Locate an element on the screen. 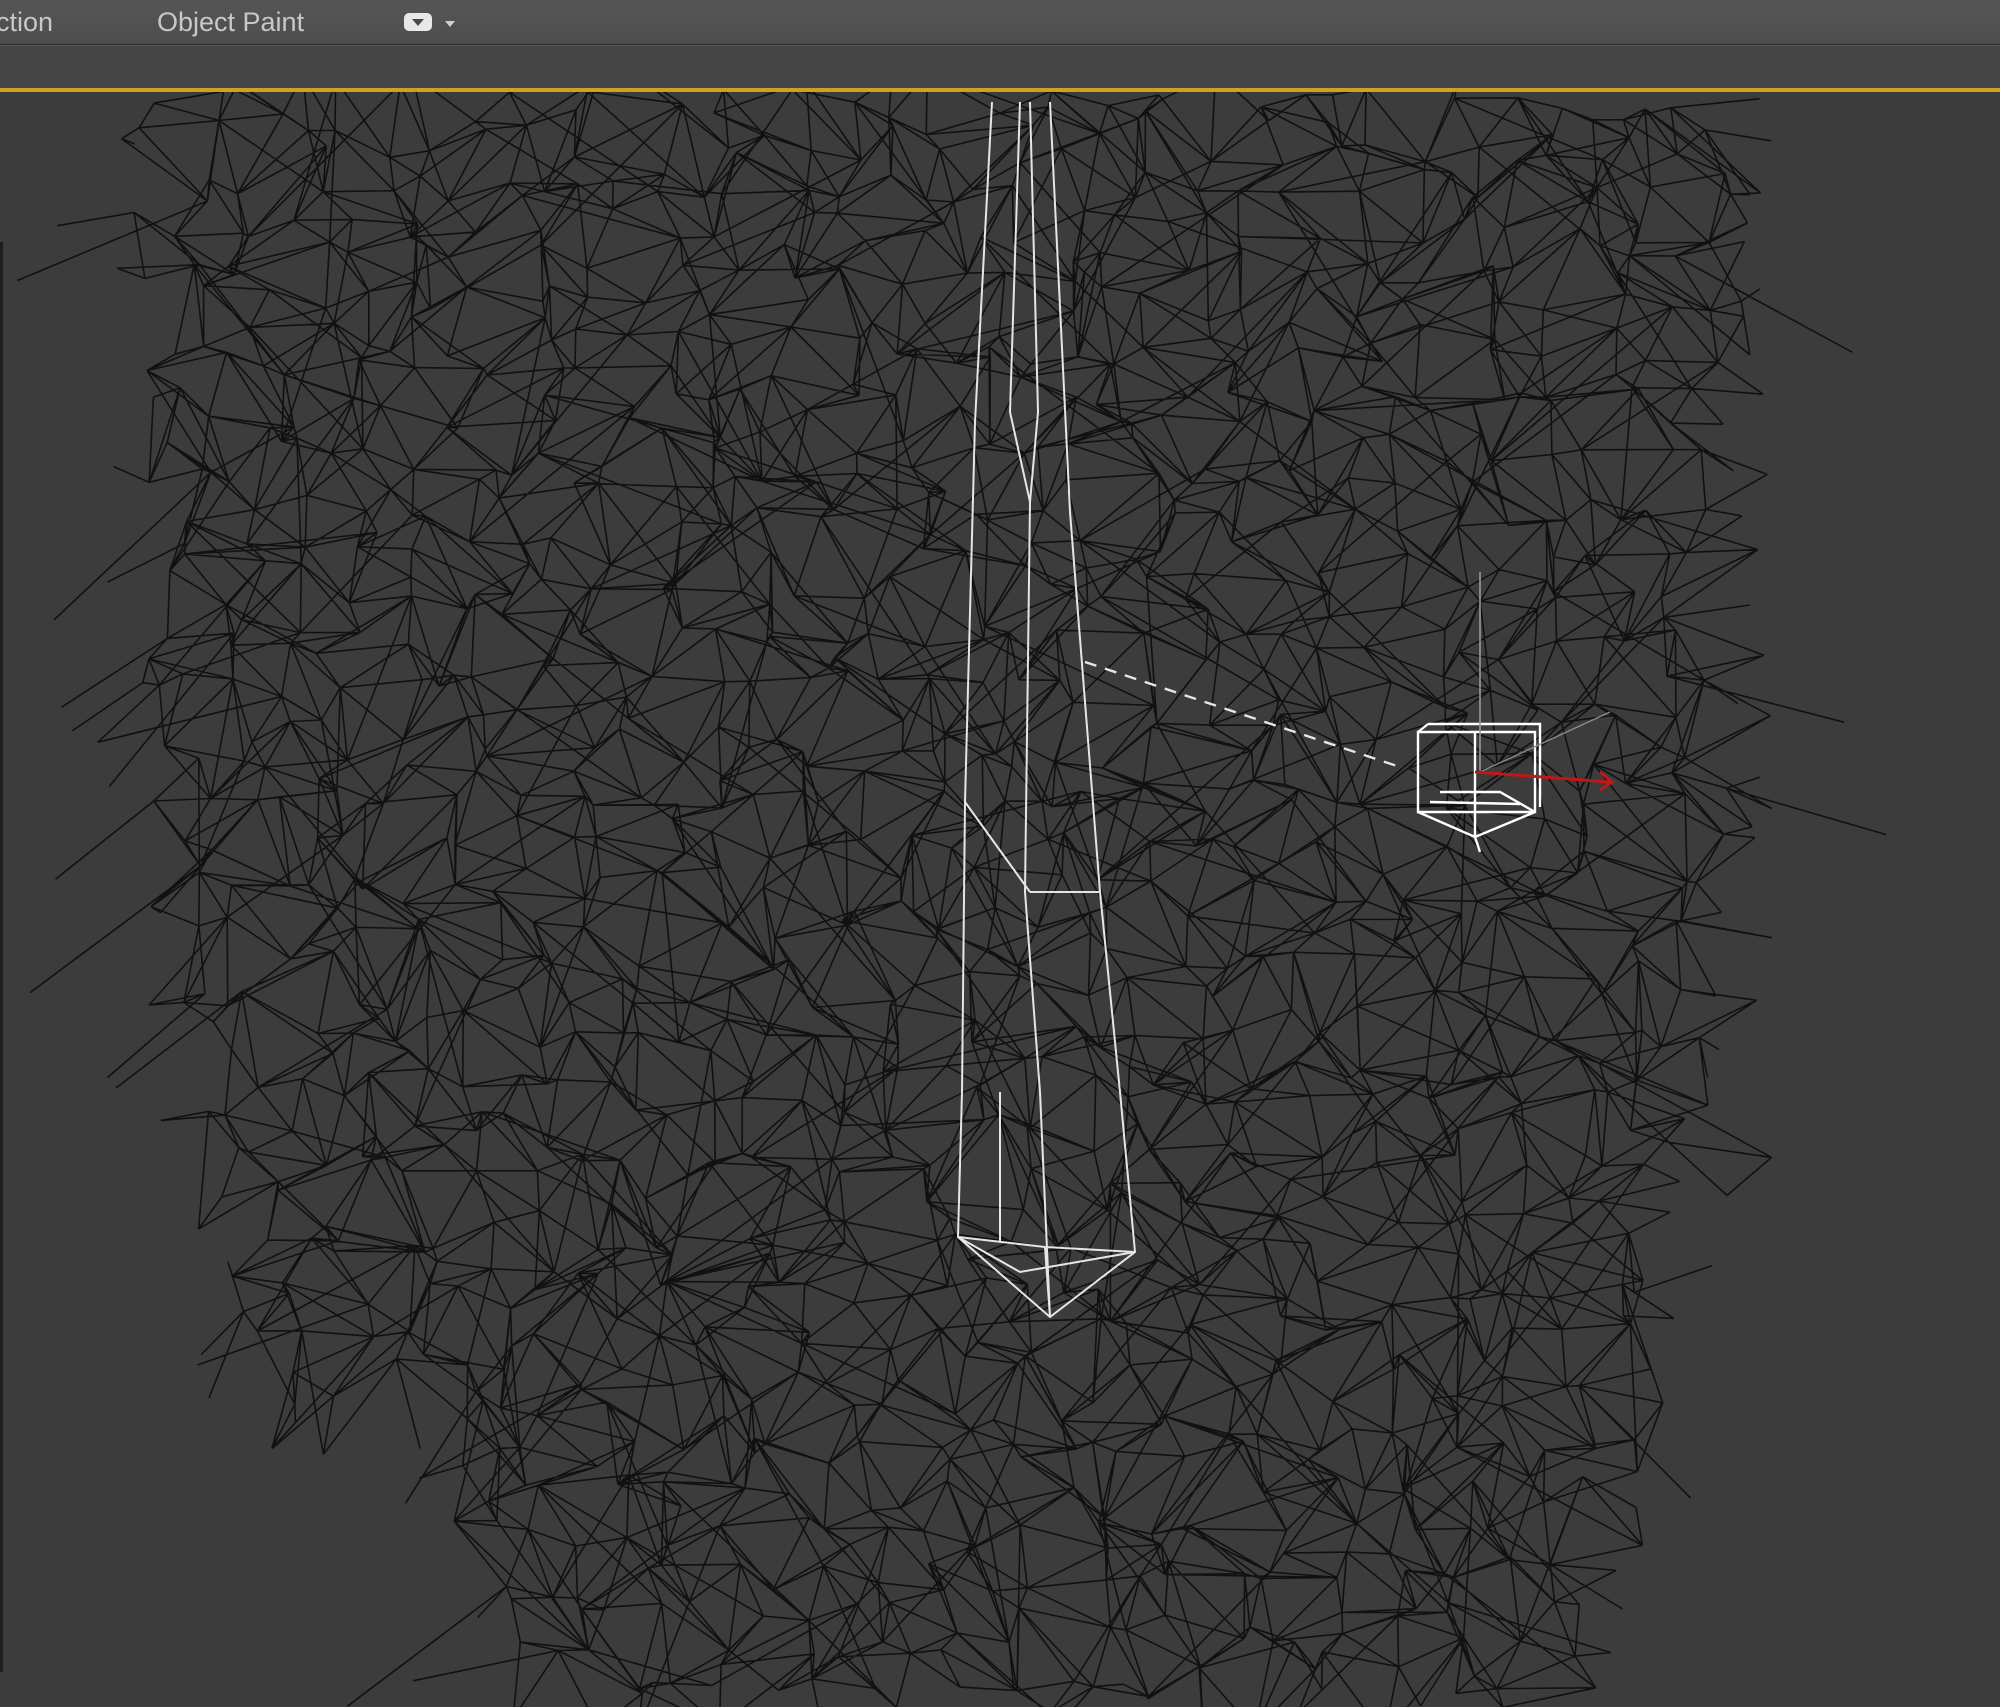 The height and width of the screenshot is (1707, 2000). ribbon-minimize-icon is located at coordinates (418, 22).